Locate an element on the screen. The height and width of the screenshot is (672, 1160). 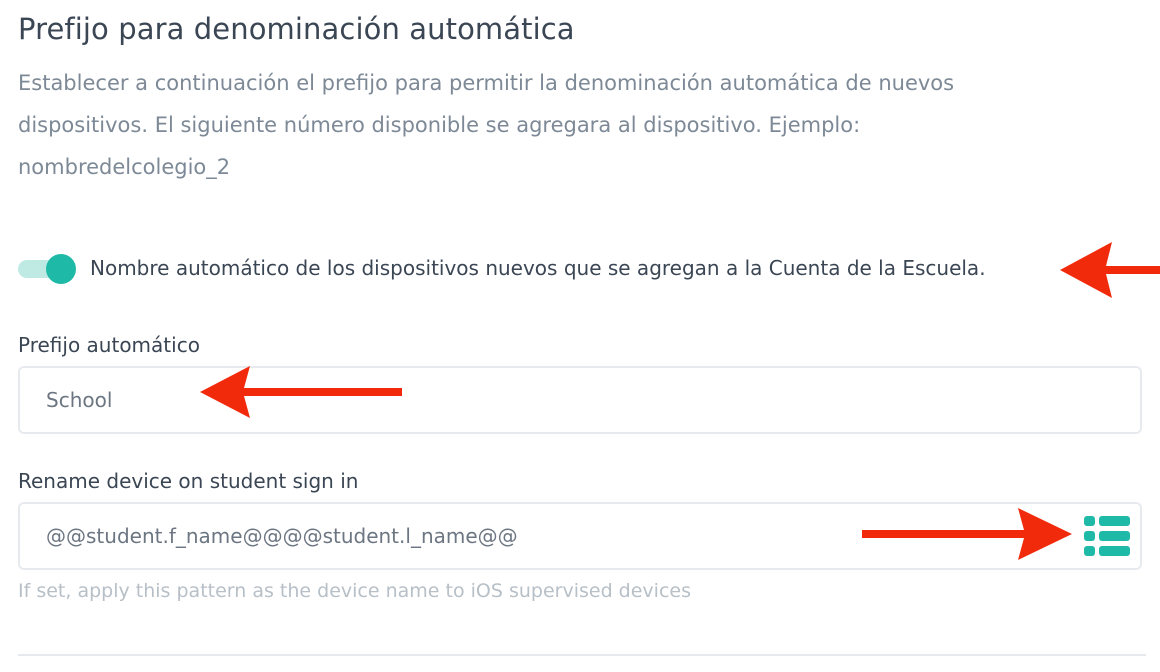
rename-pattern-input is located at coordinates (496, 536).